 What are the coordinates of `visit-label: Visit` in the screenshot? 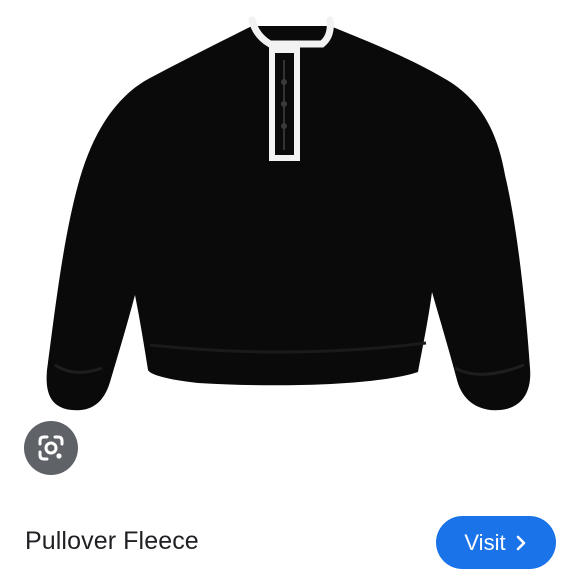 It's located at (485, 542).